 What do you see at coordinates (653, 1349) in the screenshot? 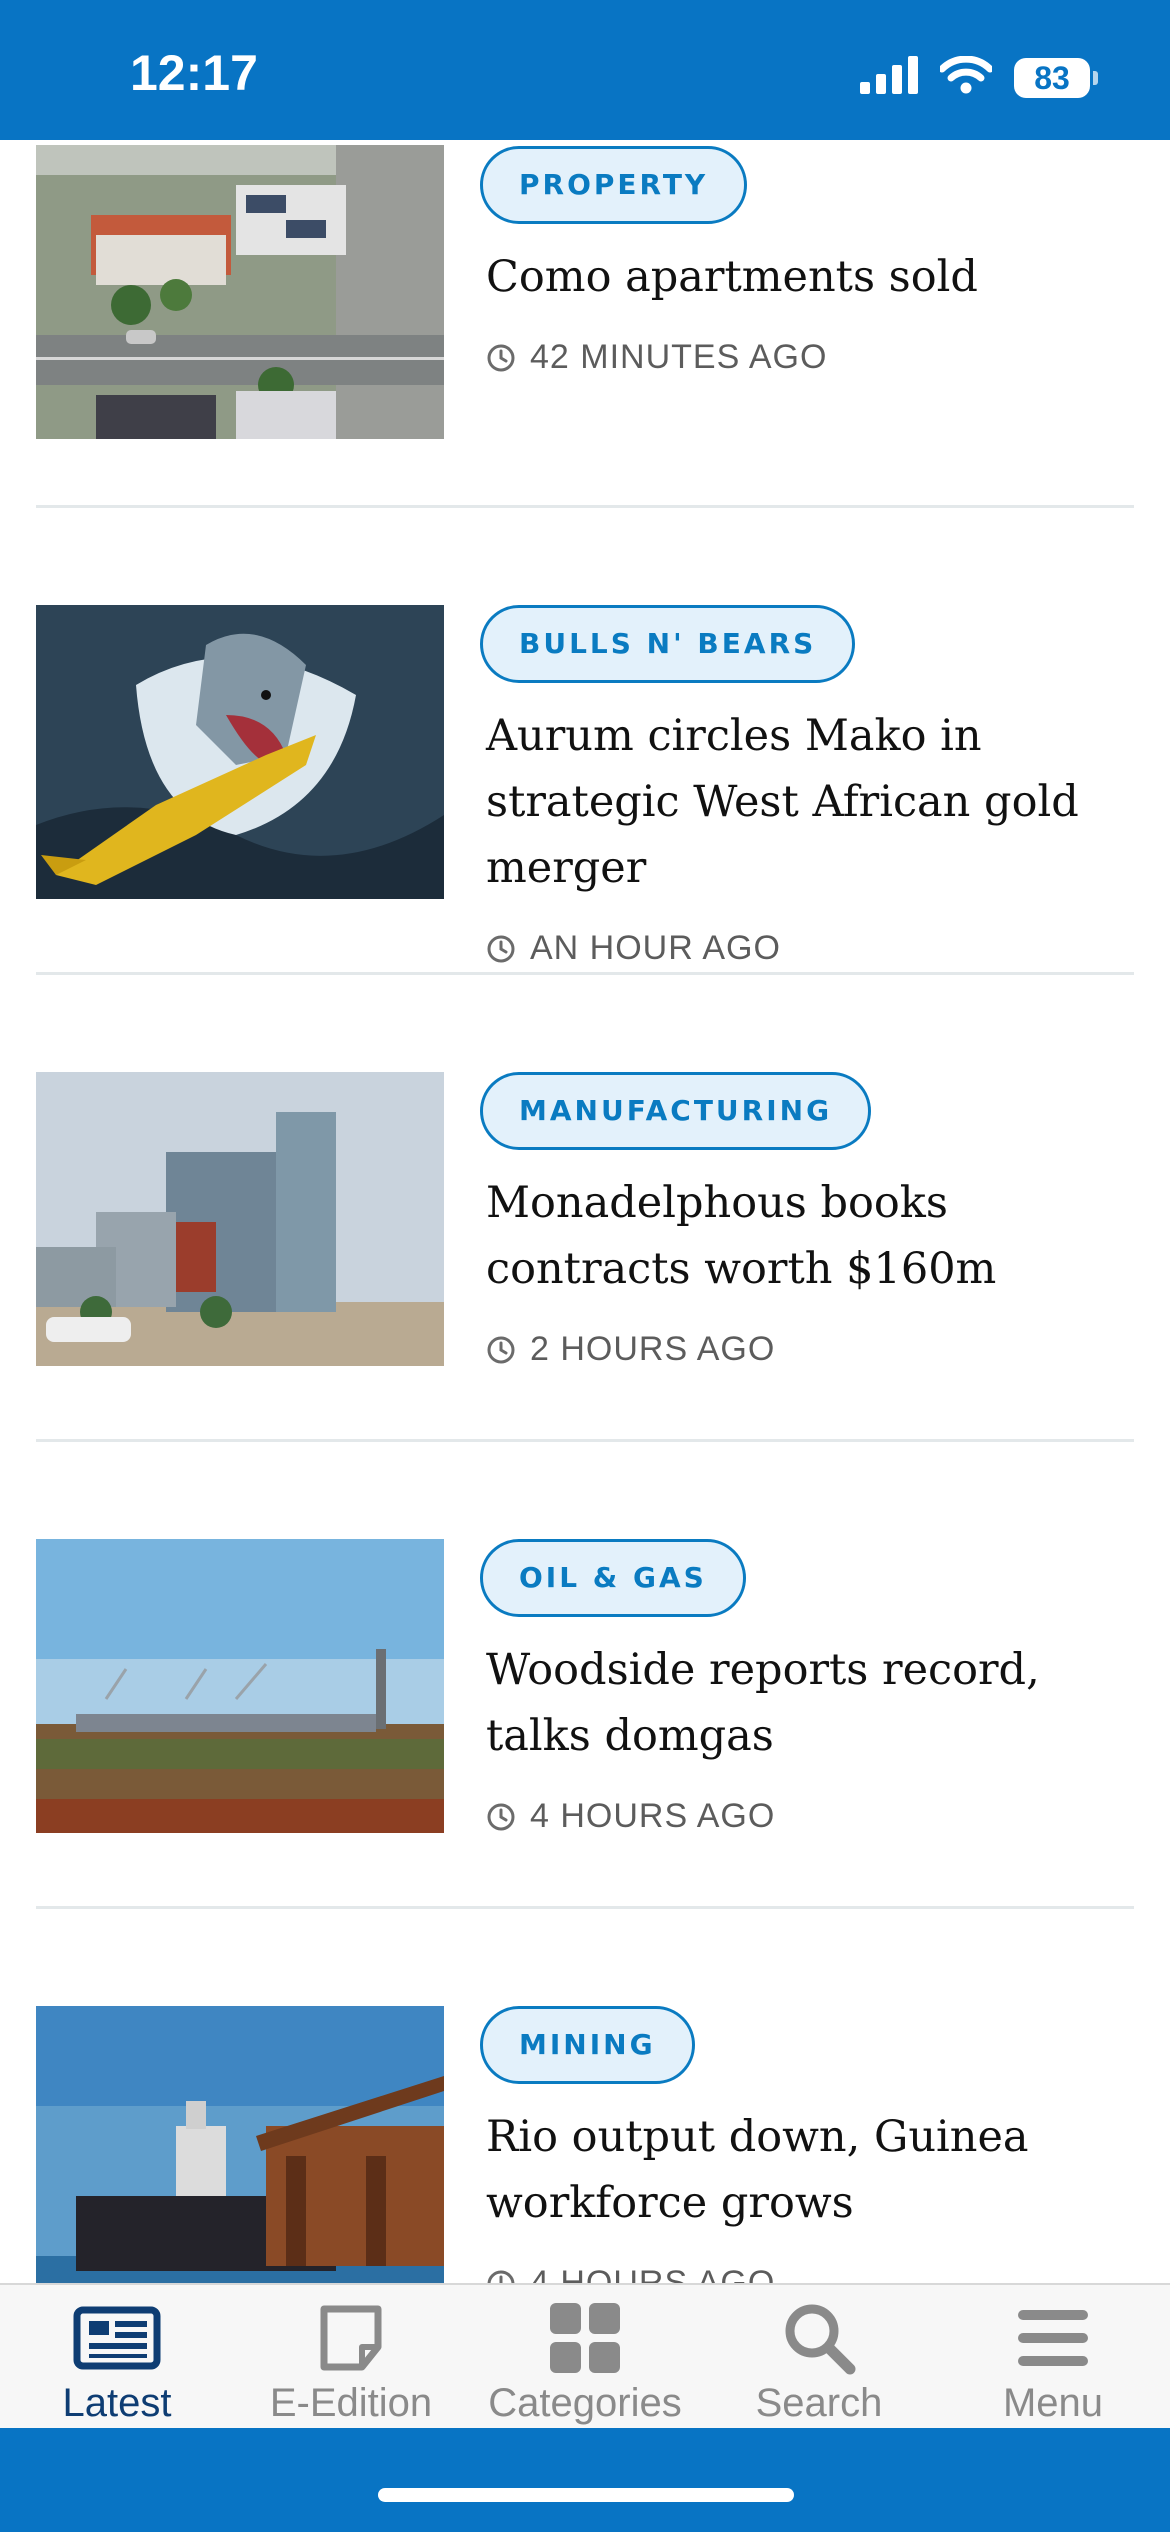
I see `article-time-text: 2 HOURS AGO` at bounding box center [653, 1349].